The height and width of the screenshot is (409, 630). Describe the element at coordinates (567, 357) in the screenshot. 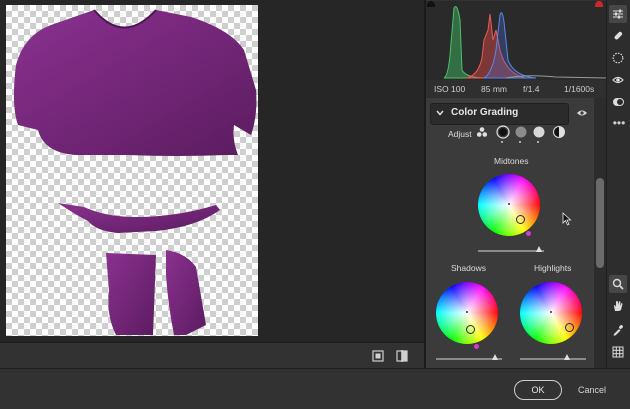

I see `highlights-luminance-thumb` at that location.